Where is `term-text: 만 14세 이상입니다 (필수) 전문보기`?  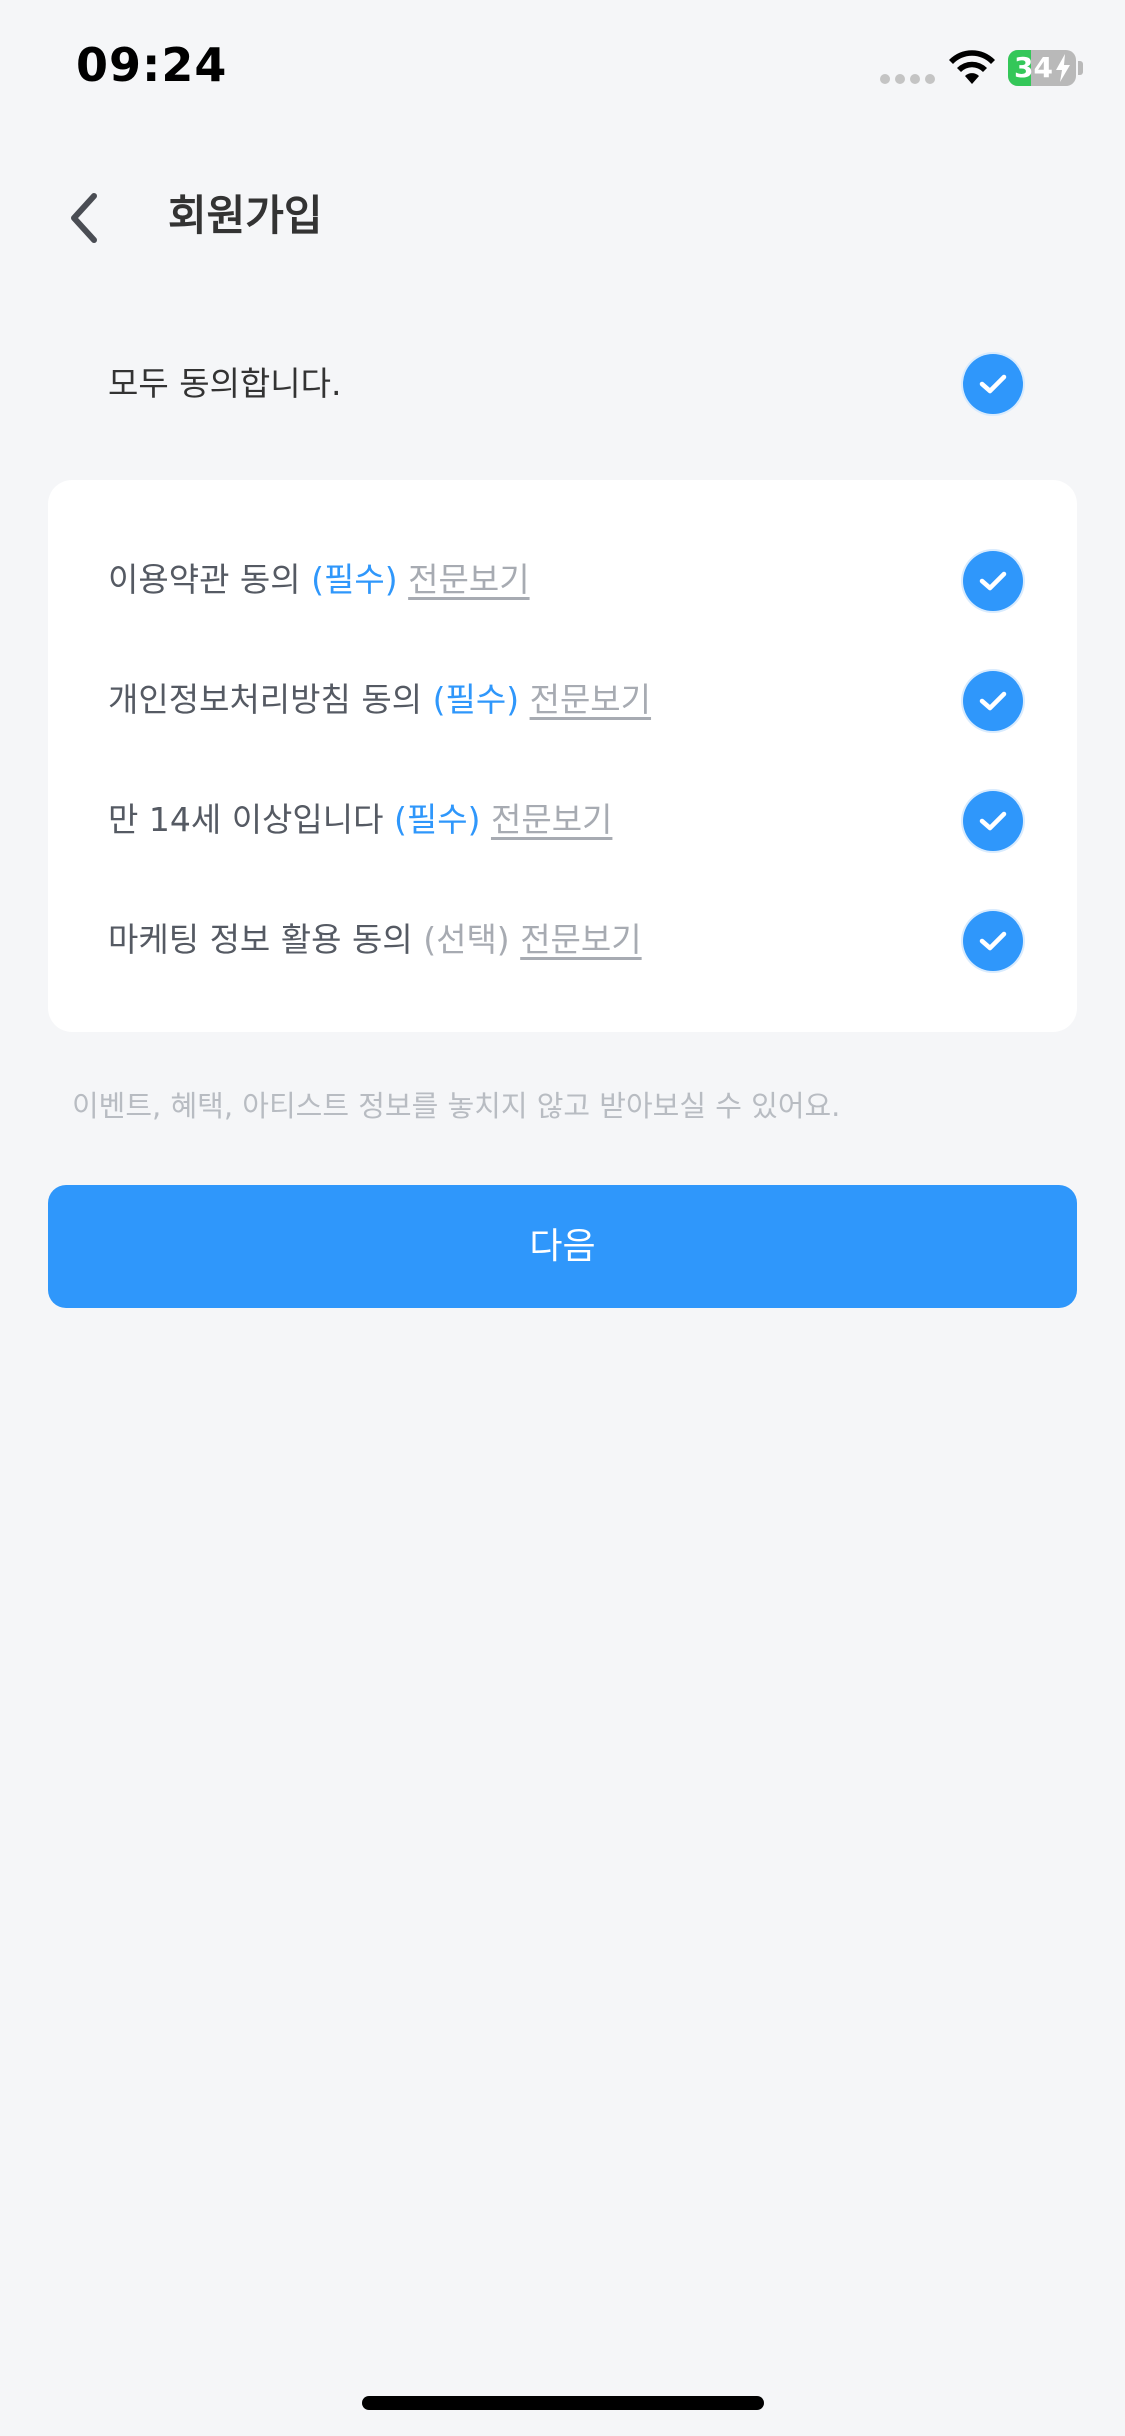
term-text: 만 14세 이상입니다 (필수) 전문보기 is located at coordinates (360, 820).